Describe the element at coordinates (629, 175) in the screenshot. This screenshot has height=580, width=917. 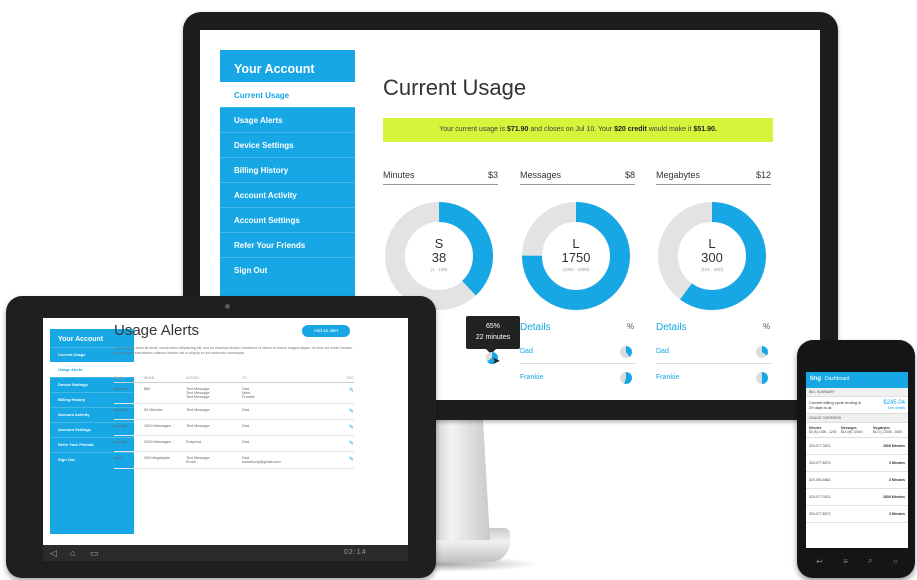
I see `usage-column-cost: $8` at that location.